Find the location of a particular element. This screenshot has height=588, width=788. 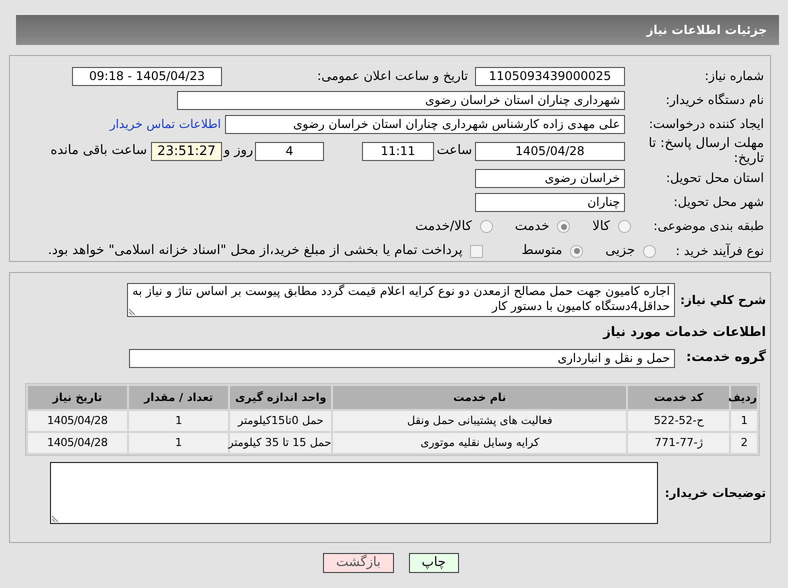

table-cell: کرایه وسایل نقلیه موتوری is located at coordinates (479, 443).